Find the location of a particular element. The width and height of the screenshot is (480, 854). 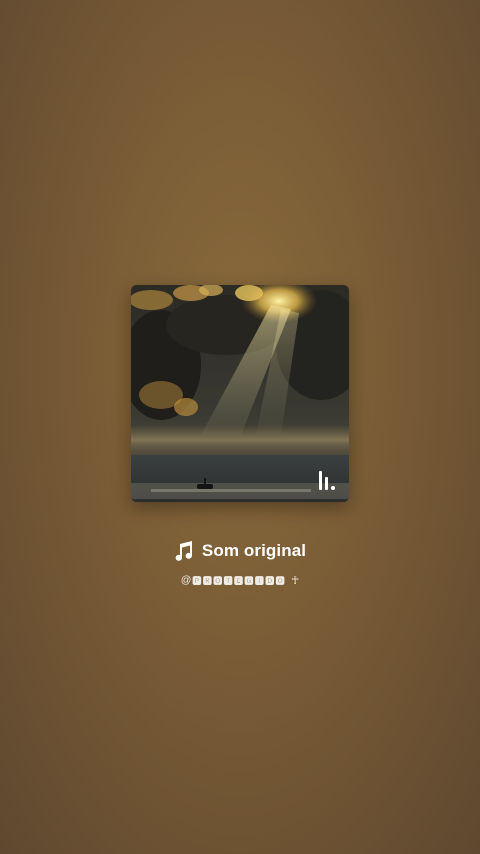

handle-prefix: @ is located at coordinates (186, 580).